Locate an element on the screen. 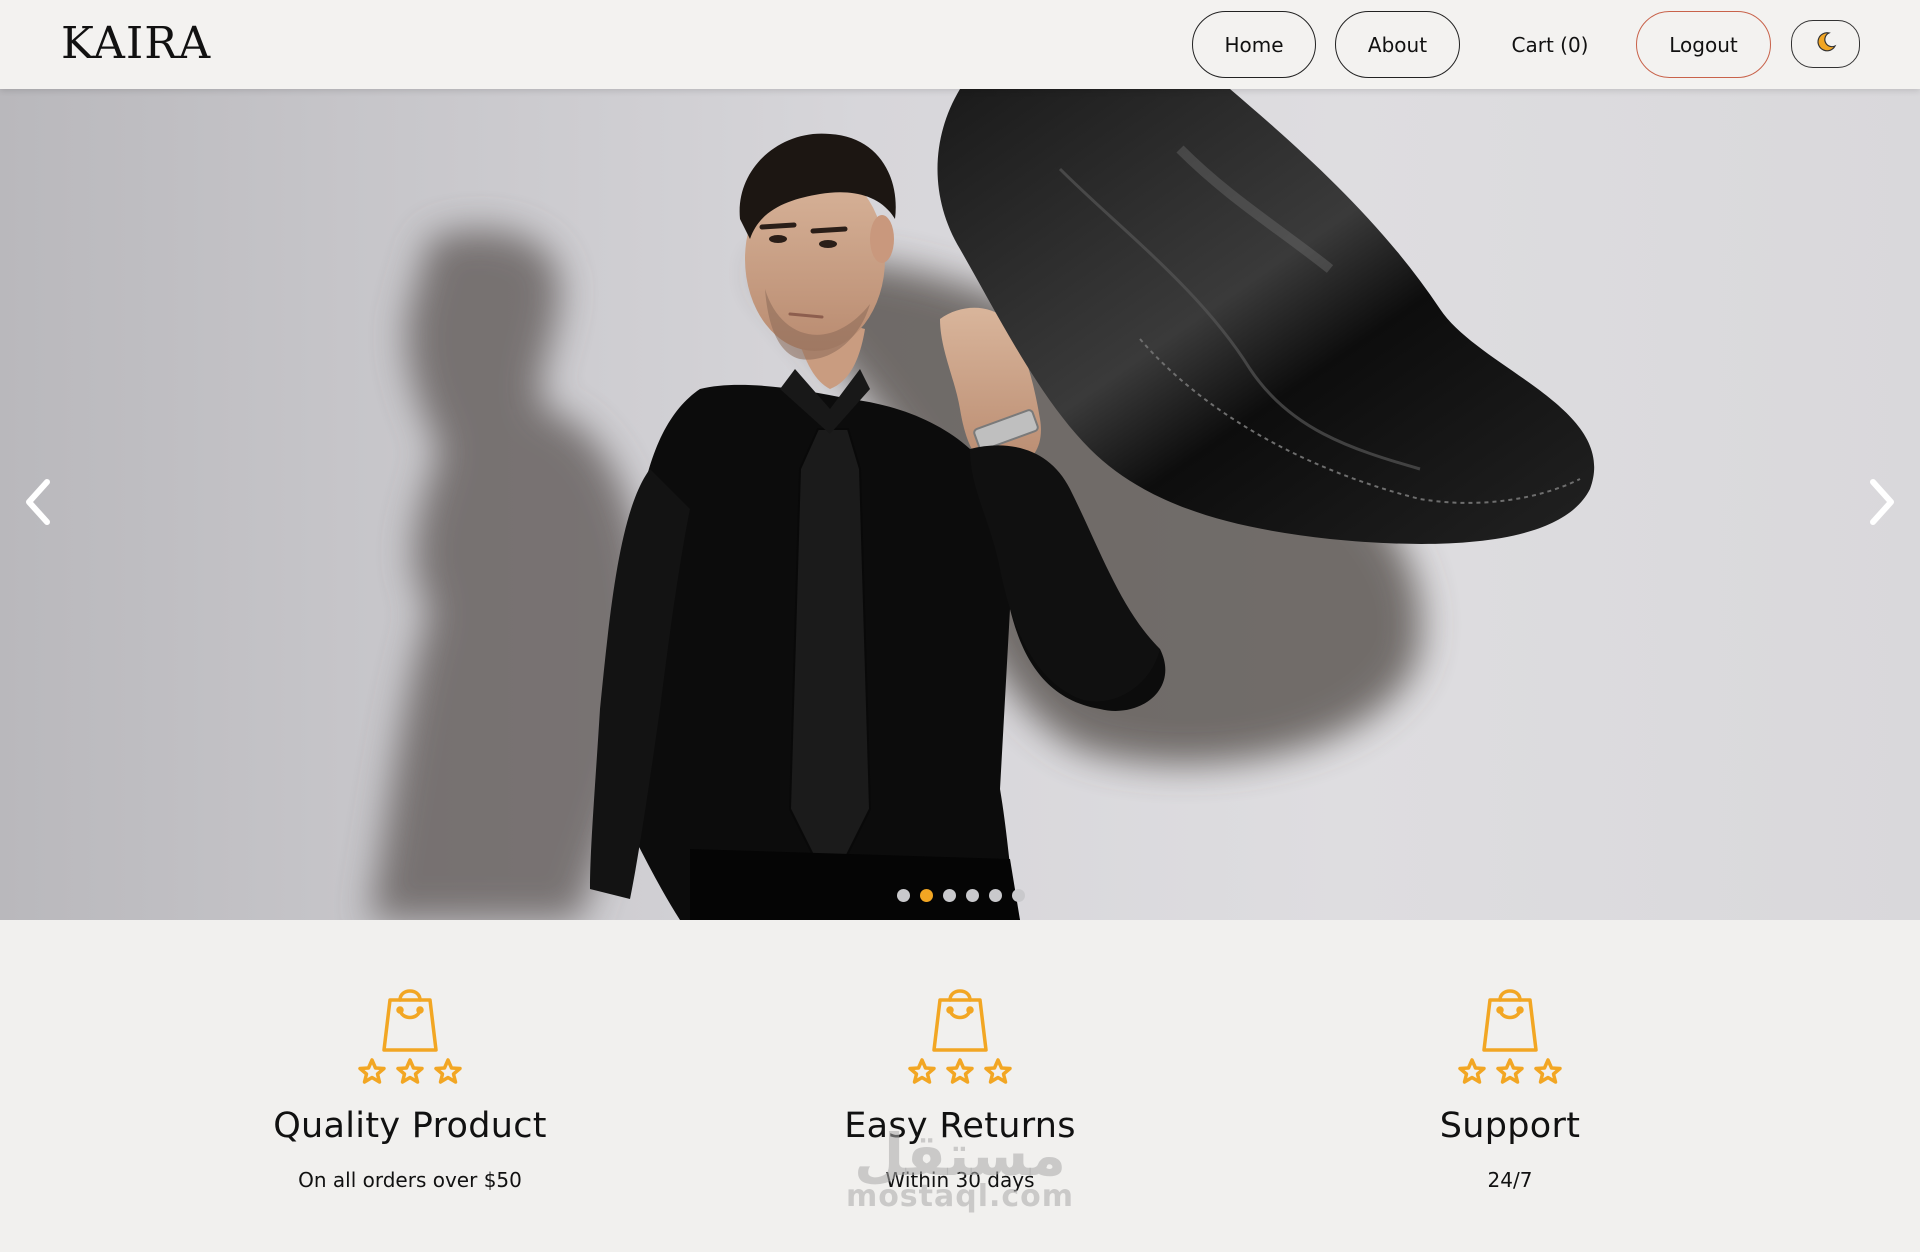 The height and width of the screenshot is (1252, 1920). nav-cart-button: Cart (0) is located at coordinates (1550, 44).